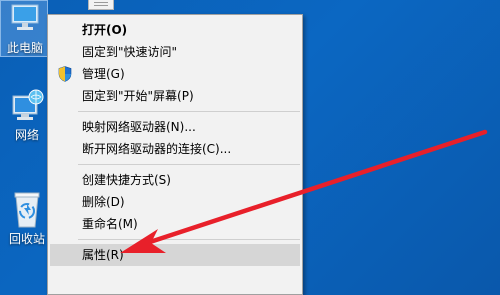 The width and height of the screenshot is (500, 295). What do you see at coordinates (105, 30) in the screenshot?
I see `menu-item-label: 打开(O)` at bounding box center [105, 30].